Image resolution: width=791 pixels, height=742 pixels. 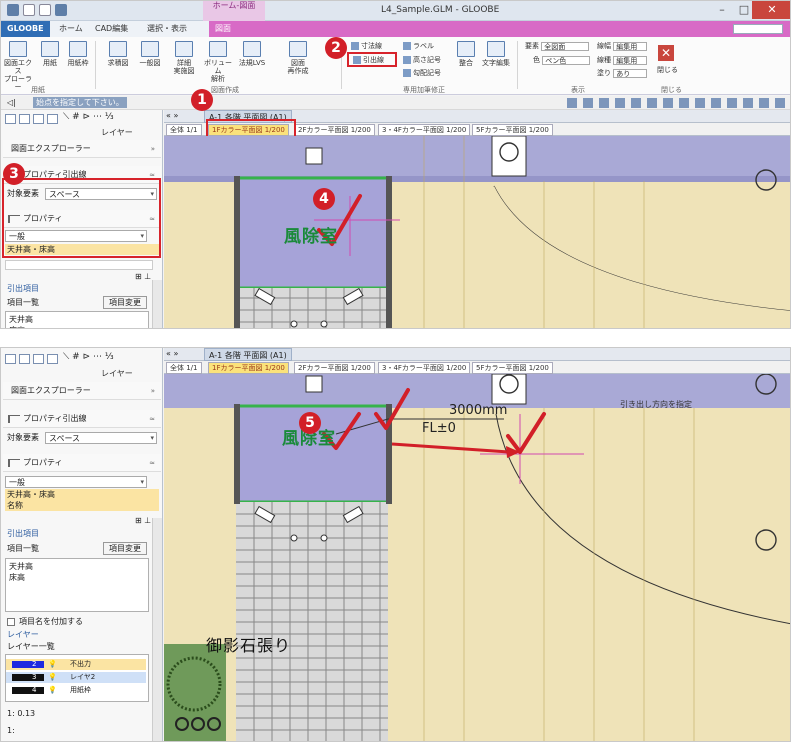 I want to click on draw-tools-2: ⟍ # ⊳ ⋯ ⅓, so click(x=82, y=359).